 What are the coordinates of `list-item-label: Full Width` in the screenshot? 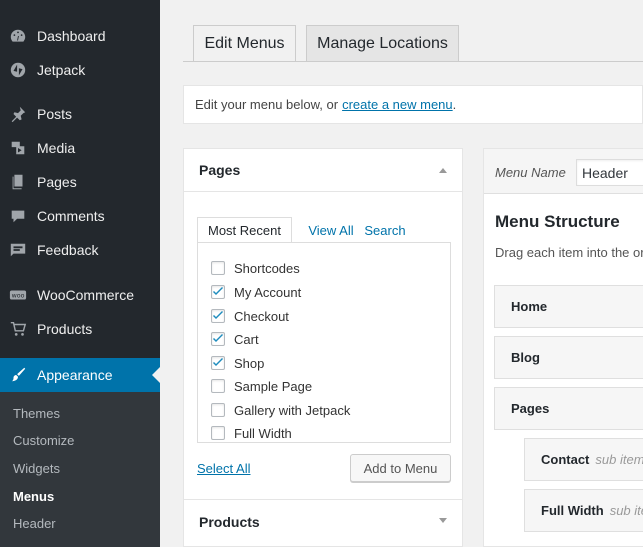 It's located at (263, 433).